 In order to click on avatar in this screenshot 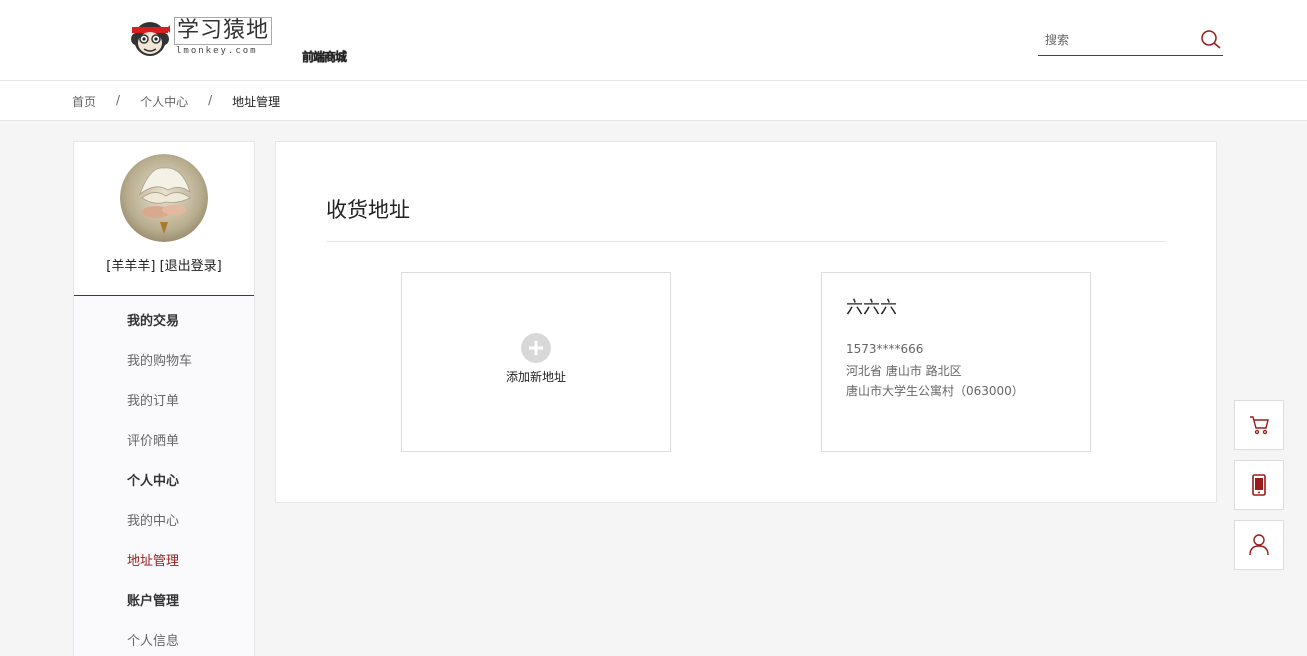, I will do `click(164, 198)`.